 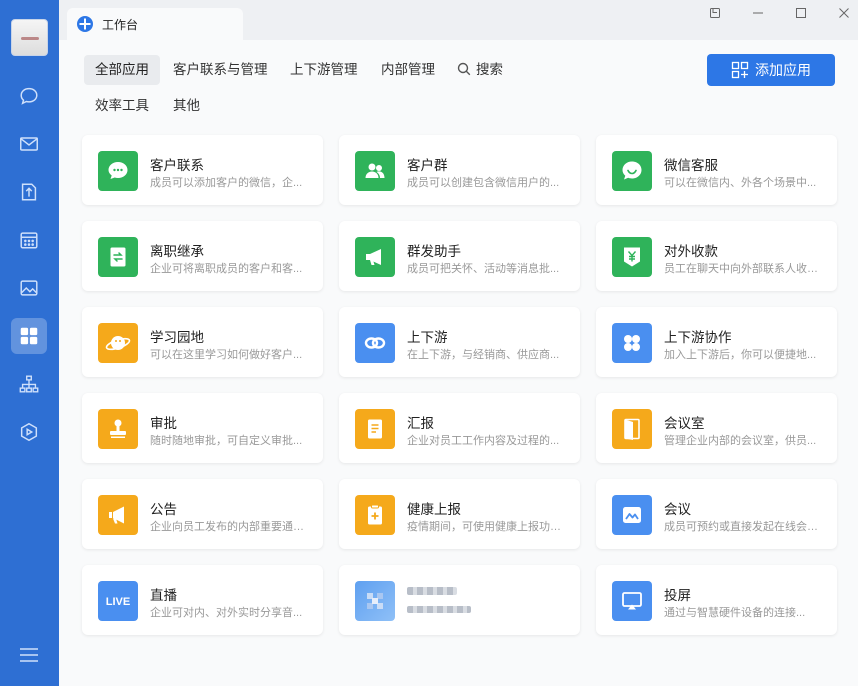 I want to click on close-icon, so click(x=843, y=13).